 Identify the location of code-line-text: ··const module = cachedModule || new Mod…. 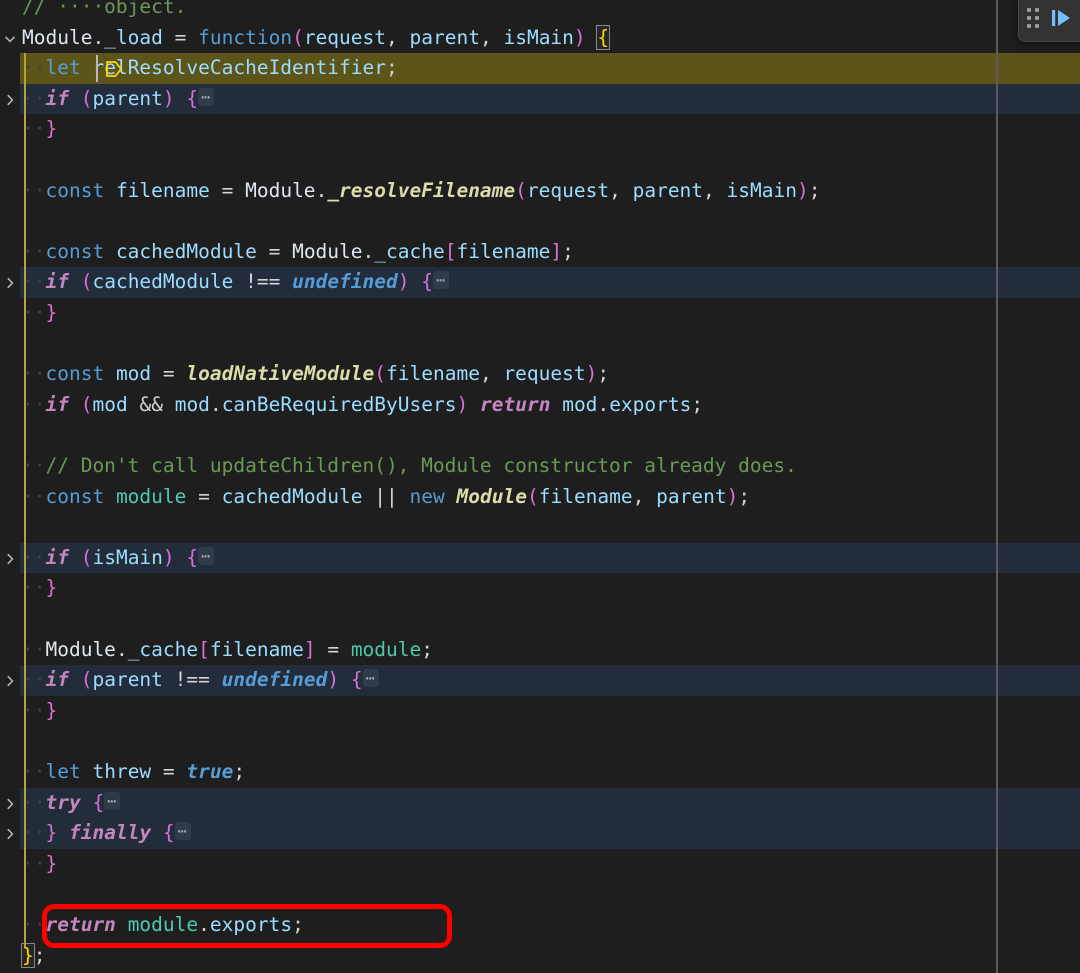
(386, 496).